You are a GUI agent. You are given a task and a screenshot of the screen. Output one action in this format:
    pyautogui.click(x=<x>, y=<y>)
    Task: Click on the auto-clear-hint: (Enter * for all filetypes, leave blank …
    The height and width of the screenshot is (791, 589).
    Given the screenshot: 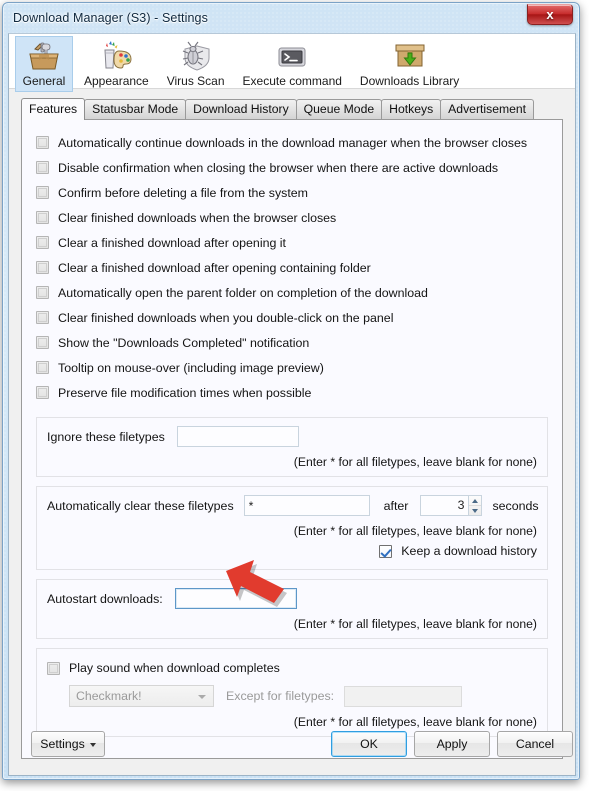 What is the action you would take?
    pyautogui.click(x=415, y=531)
    